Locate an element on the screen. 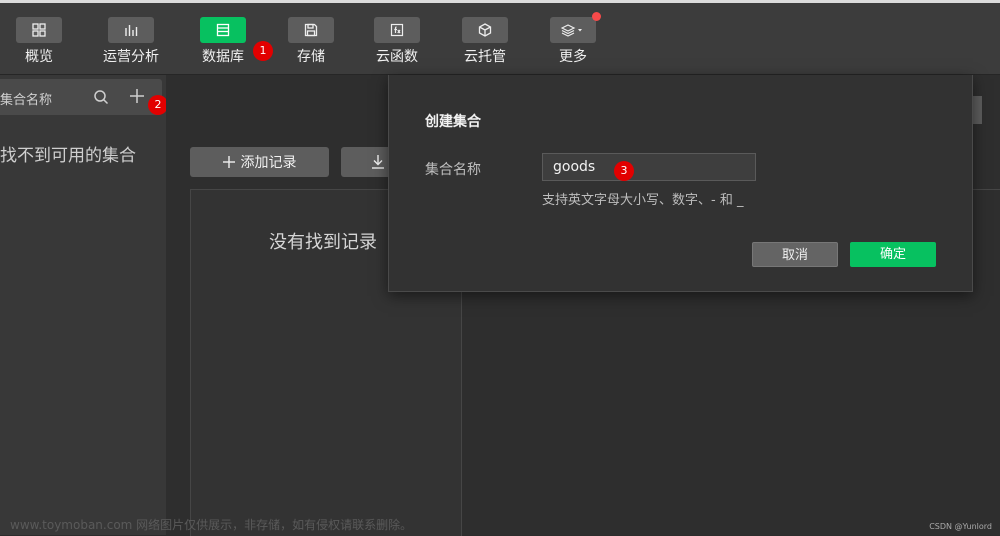  search-icon is located at coordinates (101, 99).